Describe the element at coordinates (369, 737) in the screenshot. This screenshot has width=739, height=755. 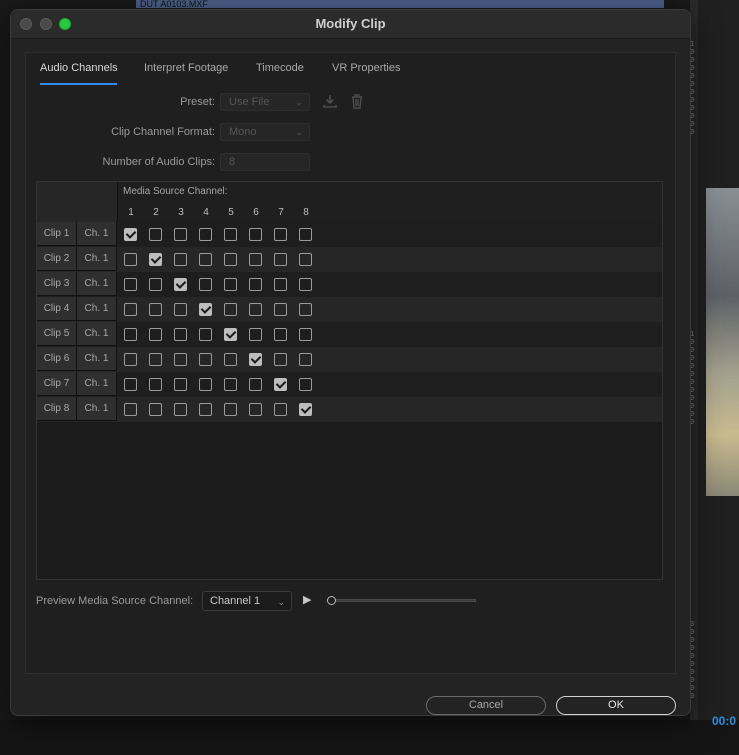
I see `bg-timeline` at that location.